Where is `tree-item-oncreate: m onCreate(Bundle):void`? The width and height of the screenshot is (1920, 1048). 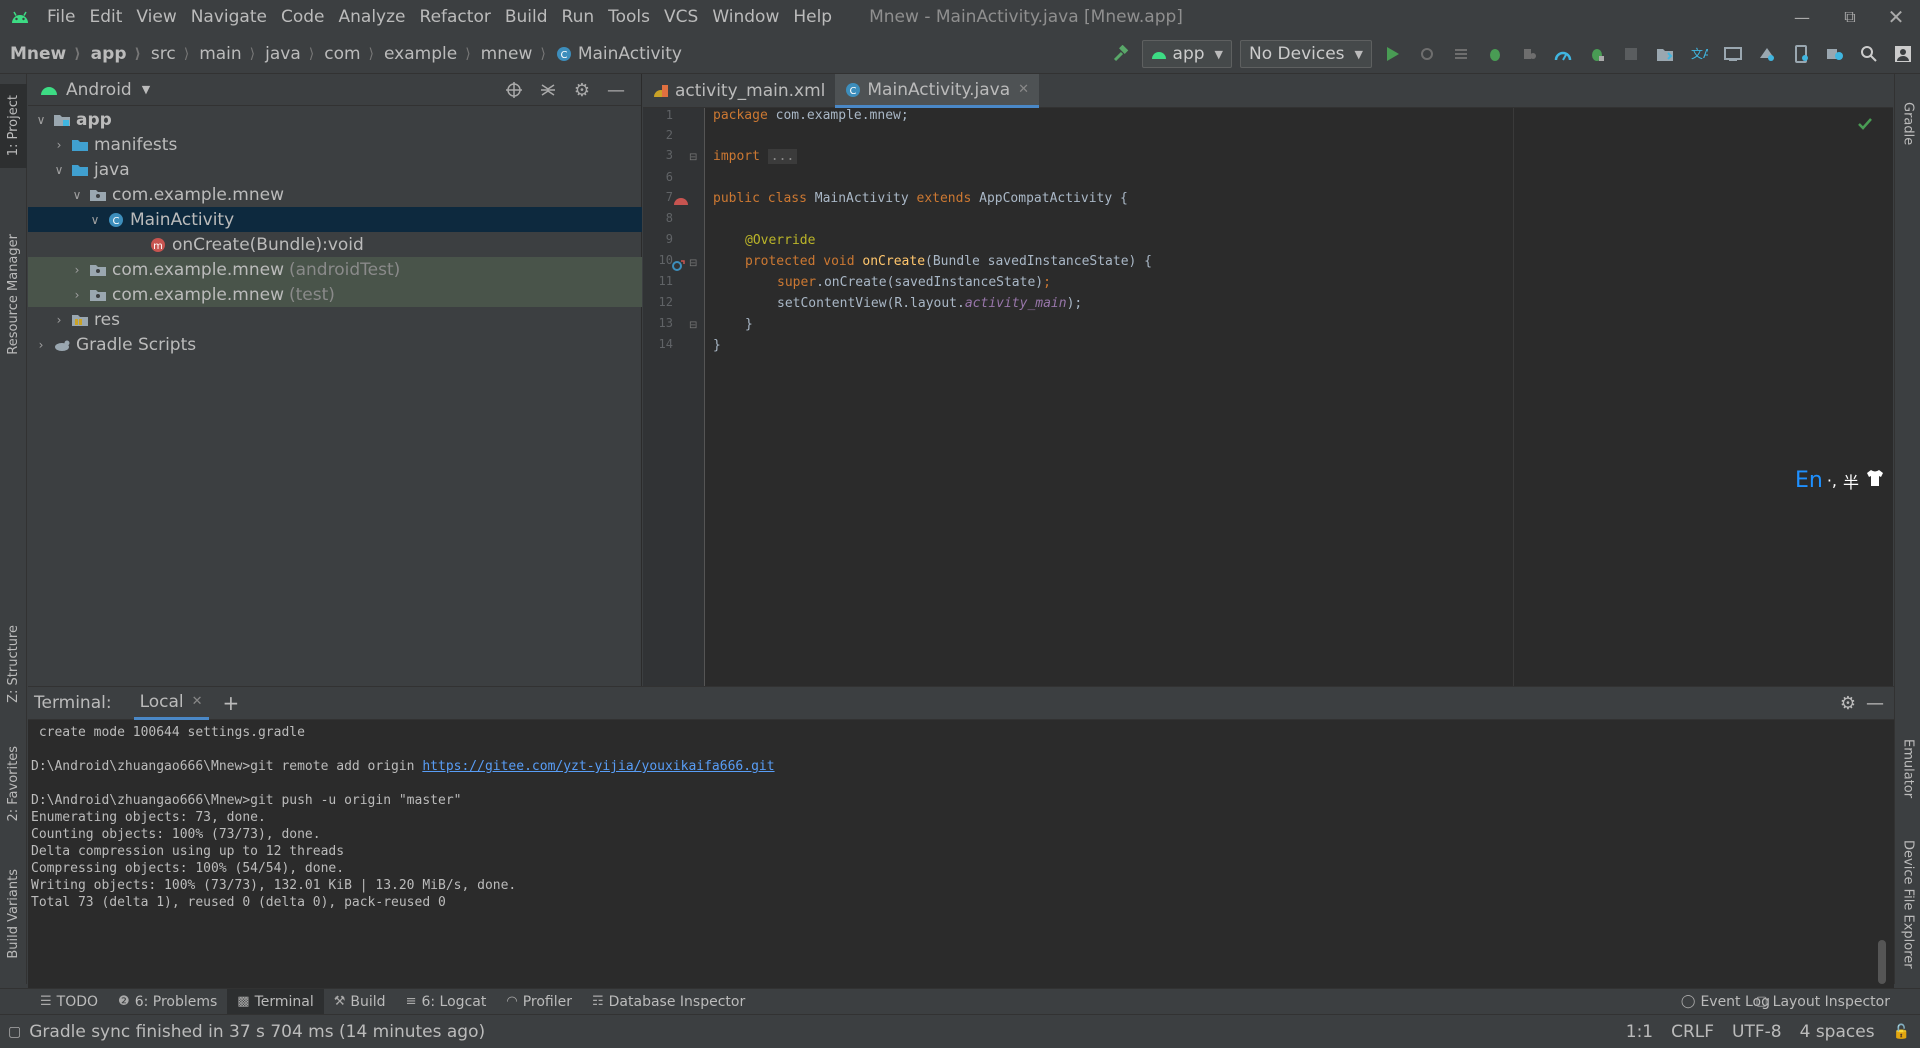 tree-item-oncreate: m onCreate(Bundle):void is located at coordinates (335, 244).